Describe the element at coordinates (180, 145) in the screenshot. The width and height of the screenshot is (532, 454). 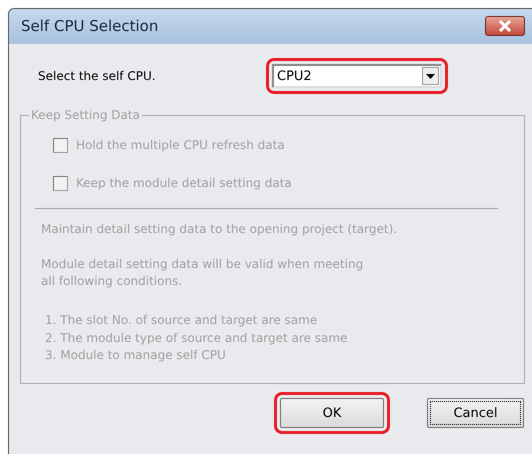
I see `checkbox-label: Hold the multiple CPU refresh data` at that location.